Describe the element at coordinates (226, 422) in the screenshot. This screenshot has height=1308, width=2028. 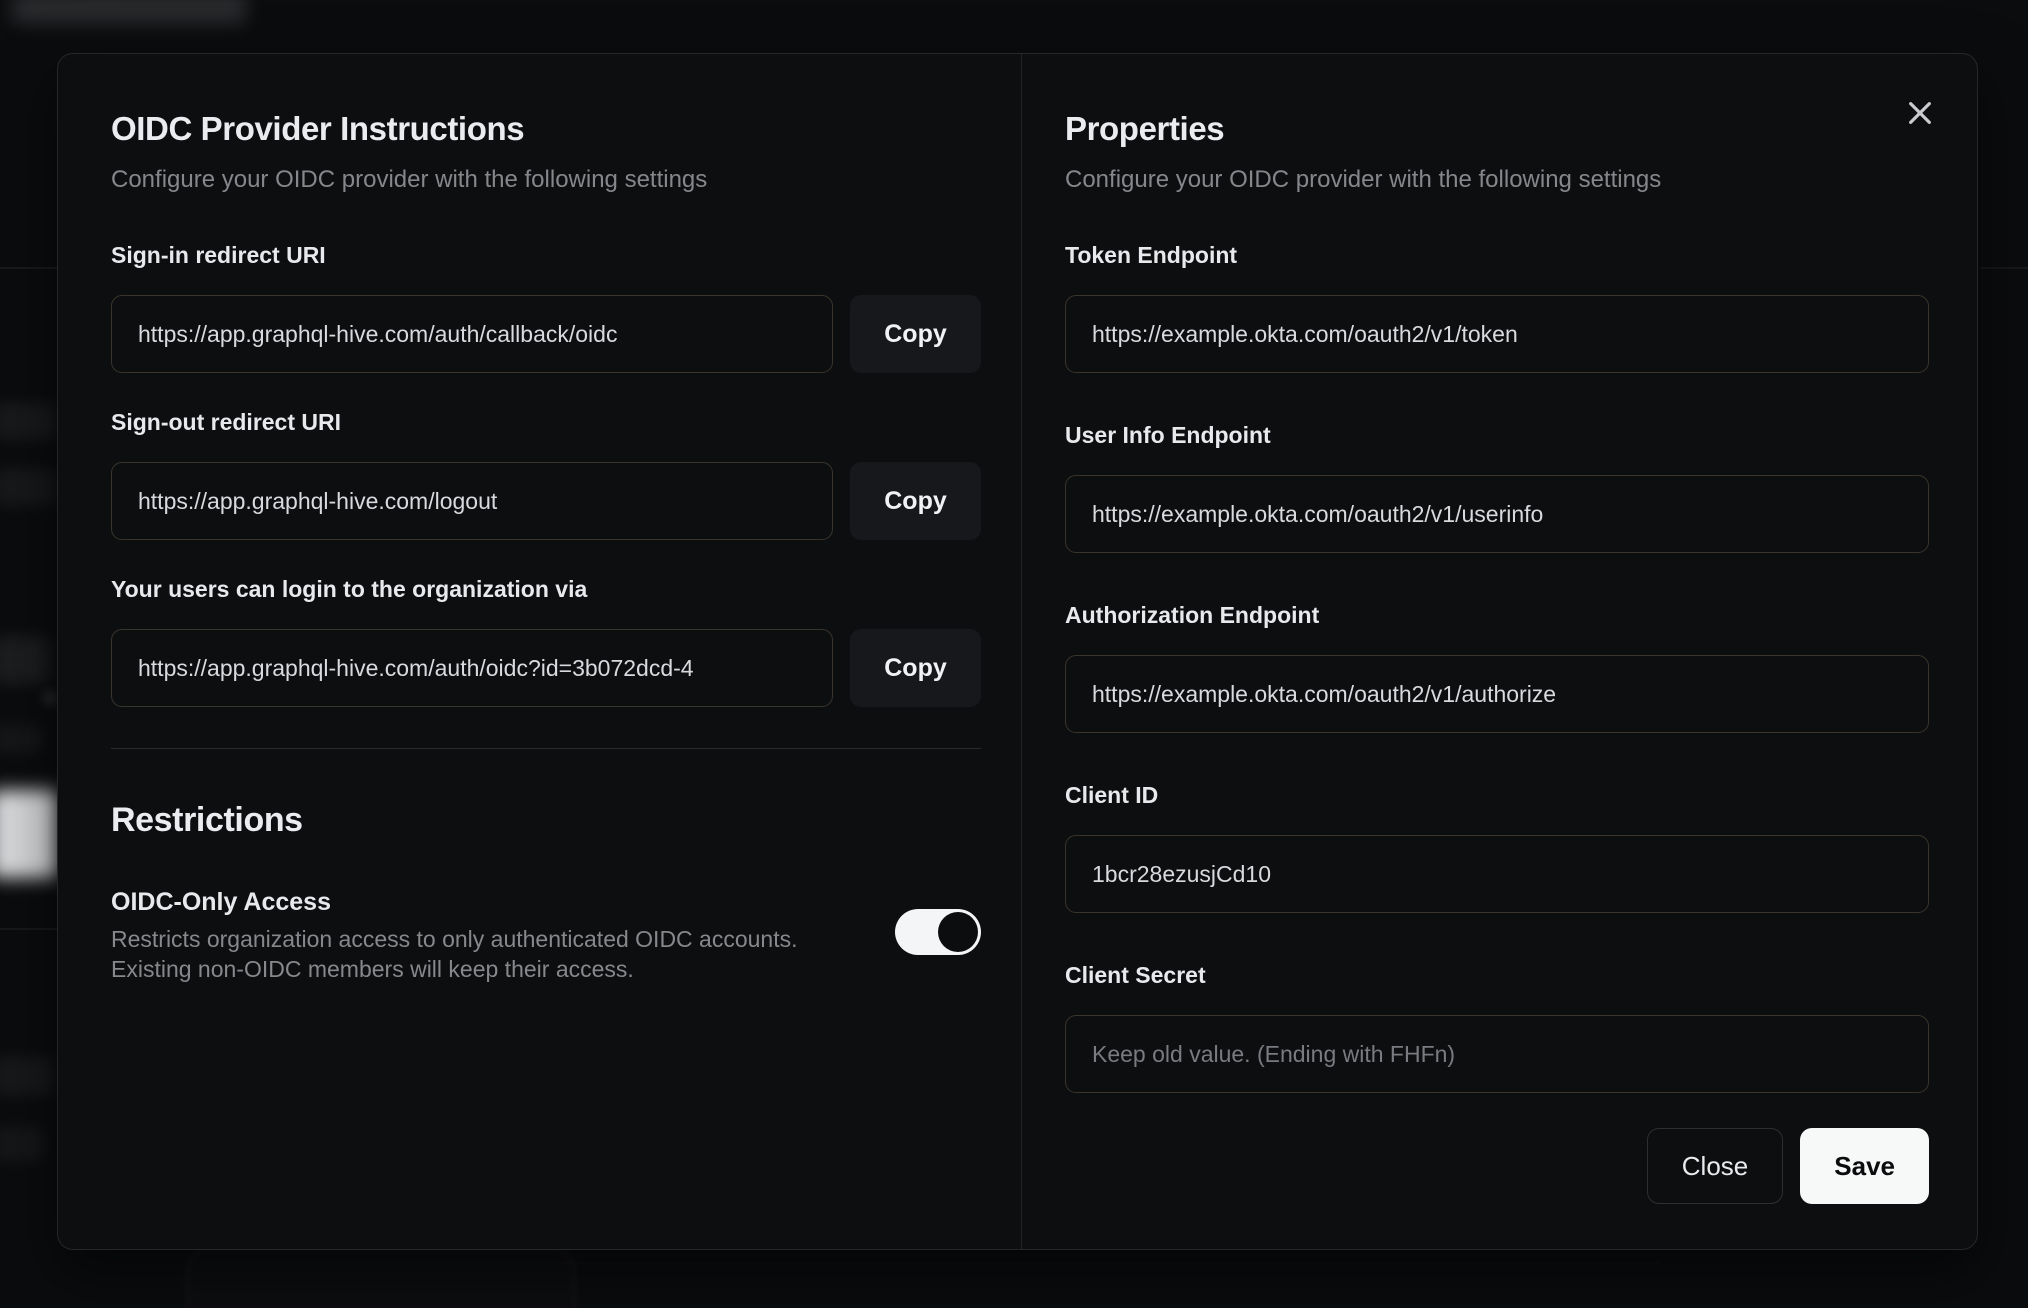
I see `sign-out-redirect-label: Sign-out redirect URI` at that location.